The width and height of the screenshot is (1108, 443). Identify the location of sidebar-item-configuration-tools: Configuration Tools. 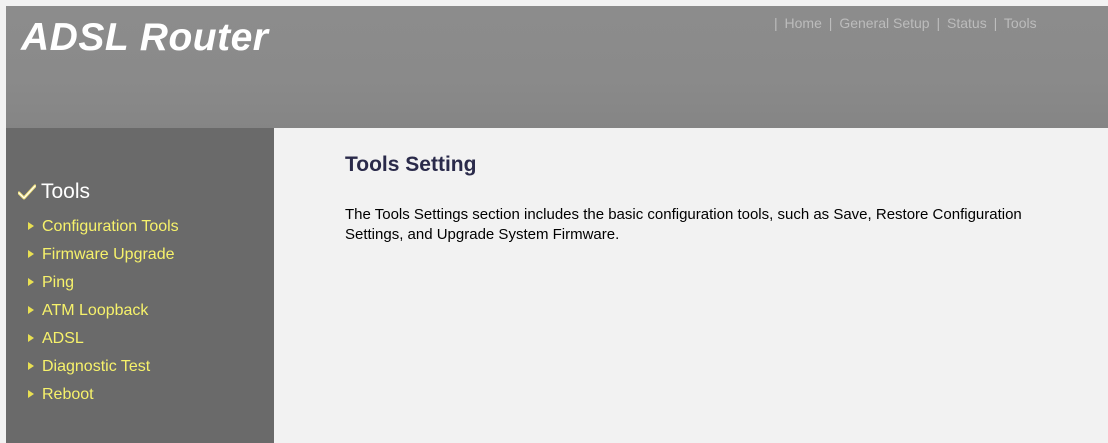
(103, 227).